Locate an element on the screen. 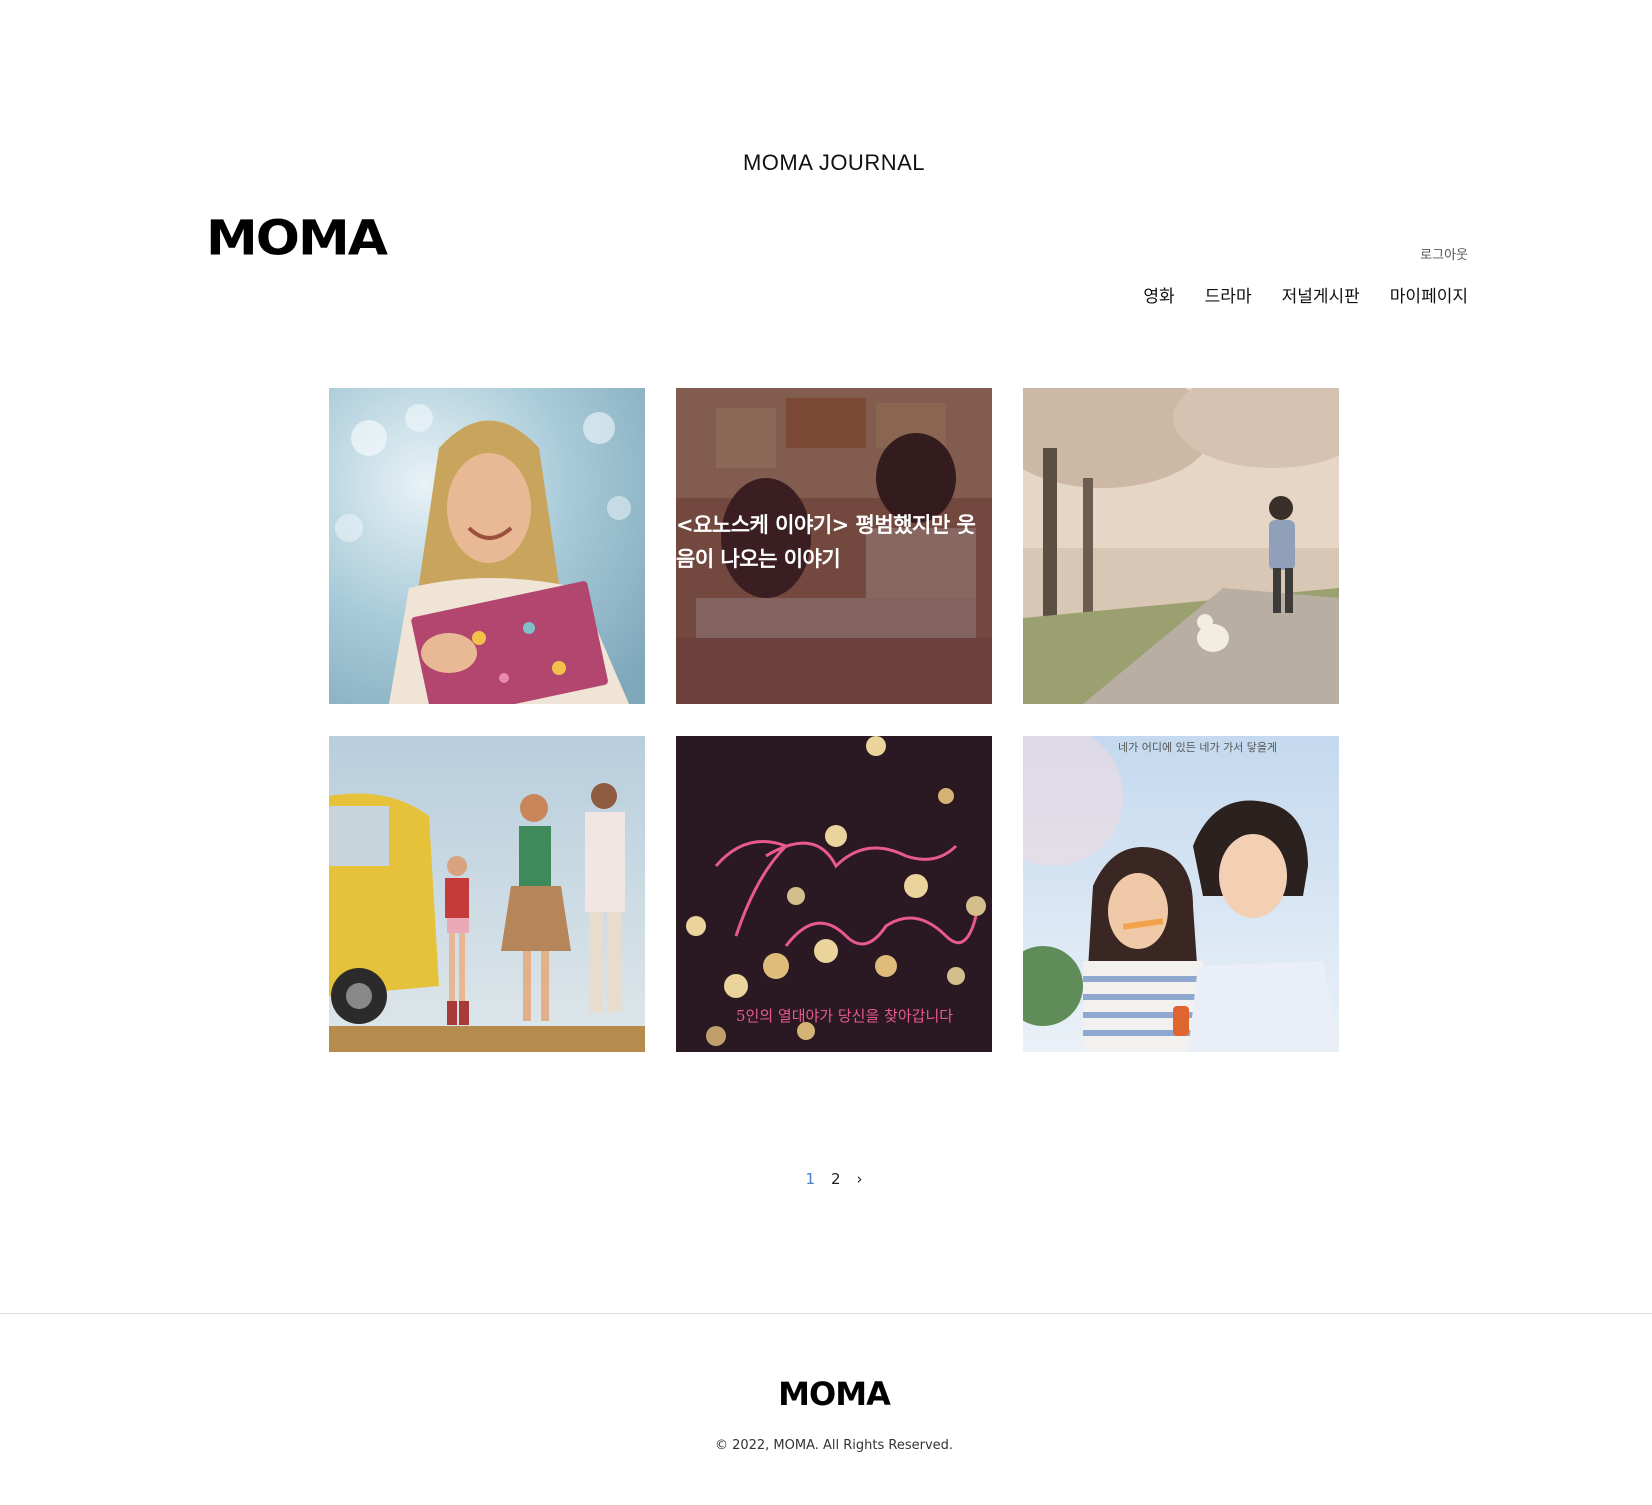 This screenshot has width=1652, height=1505. pagination: 1 2 › is located at coordinates (826, 1179).